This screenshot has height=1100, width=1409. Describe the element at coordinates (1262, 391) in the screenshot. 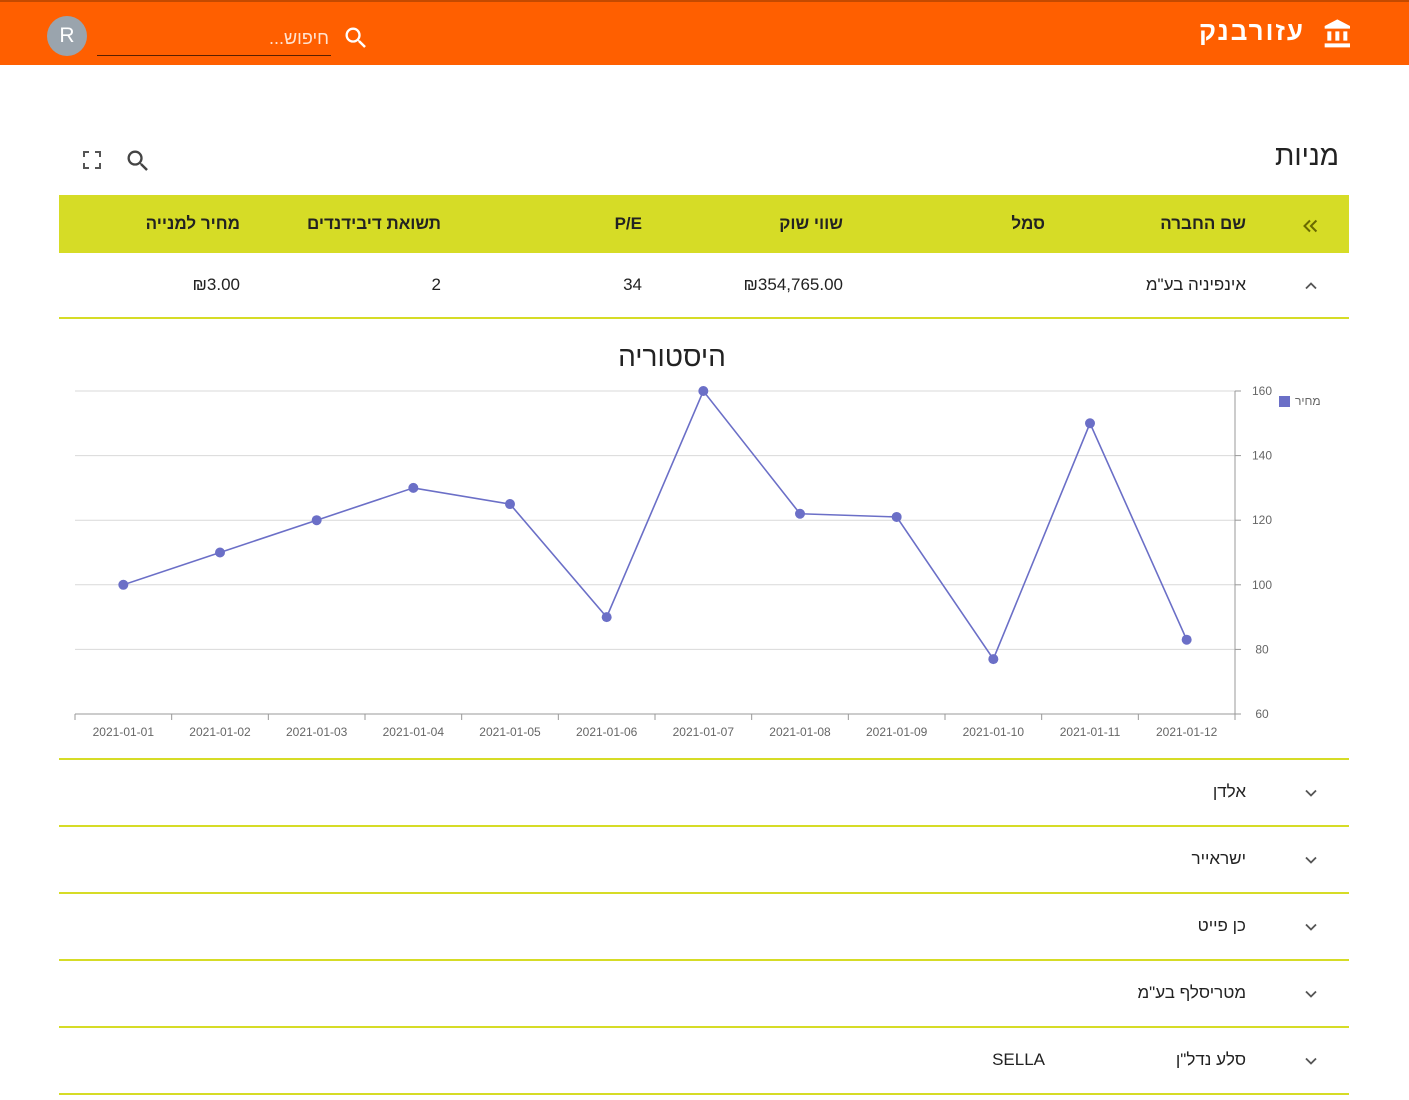

I see `y-tick-label: 160` at that location.